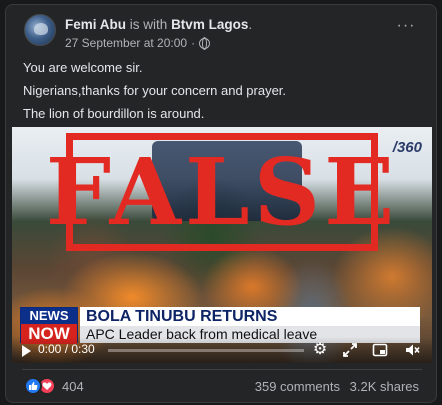 Image resolution: width=442 pixels, height=405 pixels. I want to click on post-line: The lion of bourdillon is around., so click(114, 113).